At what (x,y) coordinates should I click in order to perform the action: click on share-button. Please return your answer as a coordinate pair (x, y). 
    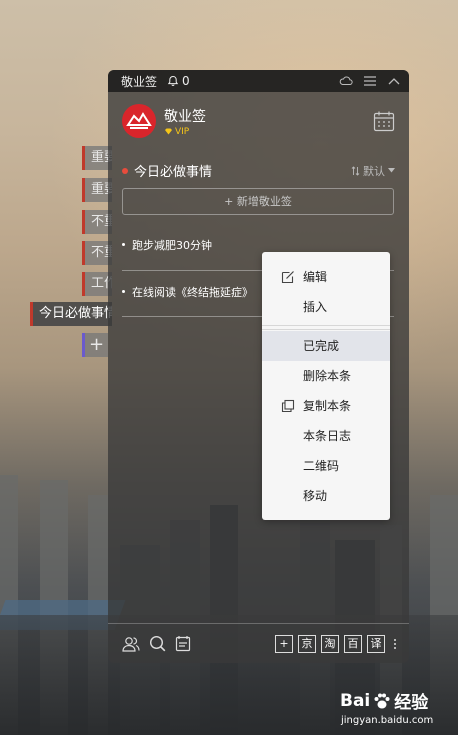
    Looking at the image, I should click on (131, 644).